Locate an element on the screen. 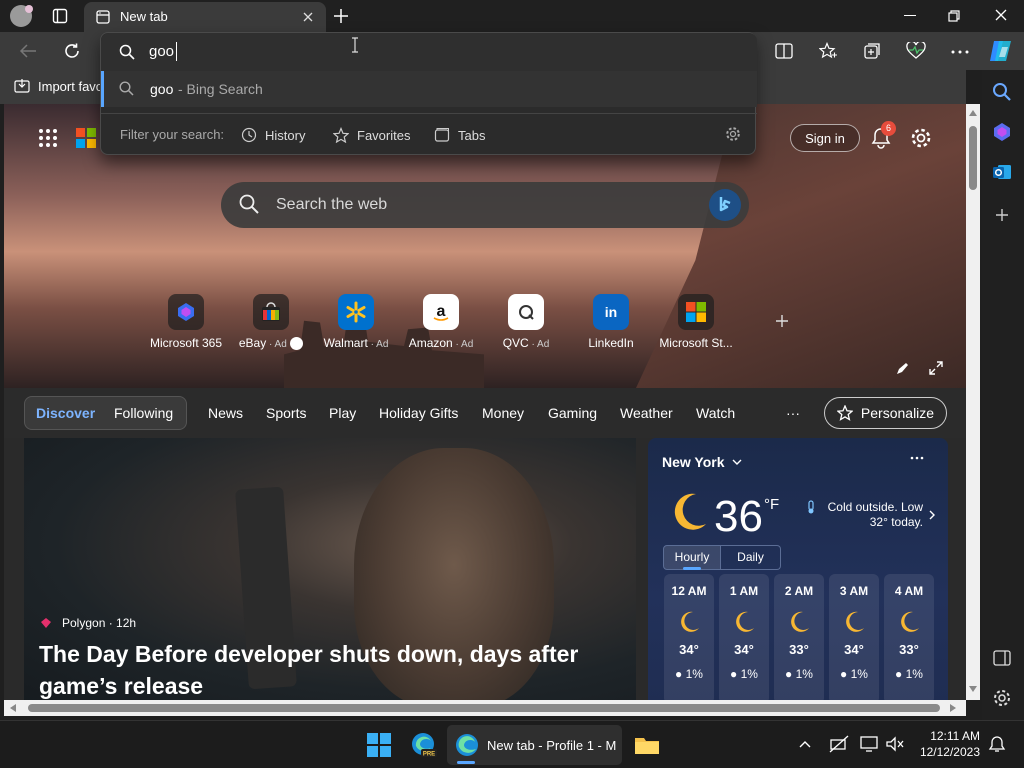  scroll-left-arrow-icon is located at coordinates (13, 708).